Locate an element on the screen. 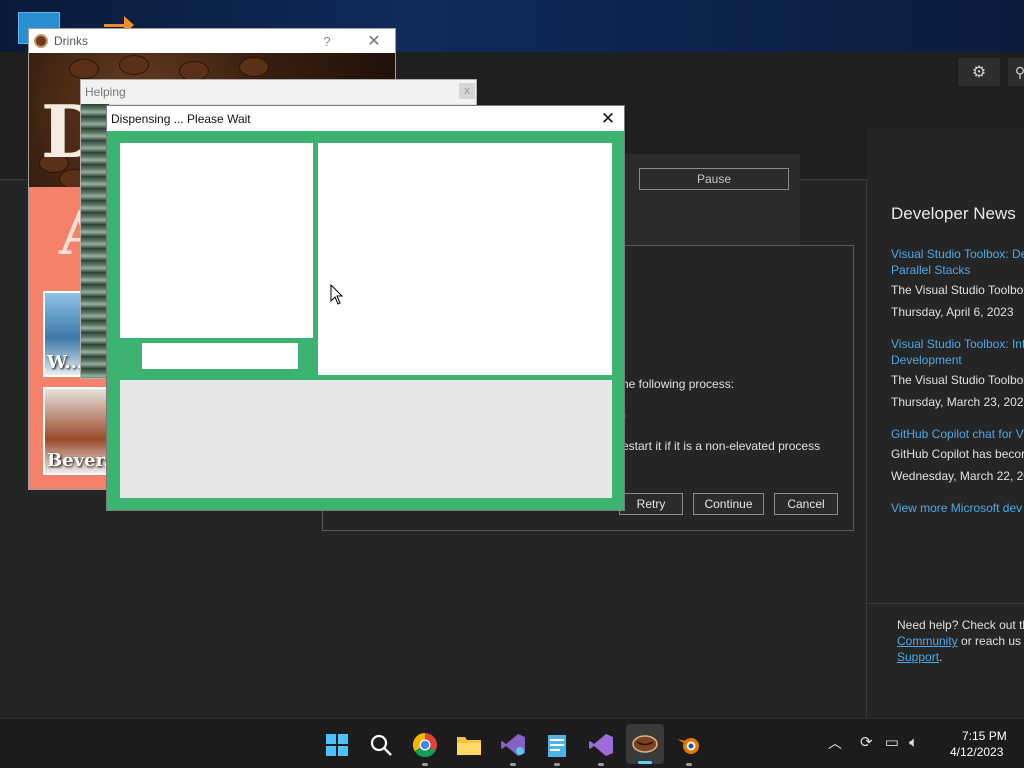  drinks-titlebar: Drinks ? ✕ is located at coordinates (212, 41).